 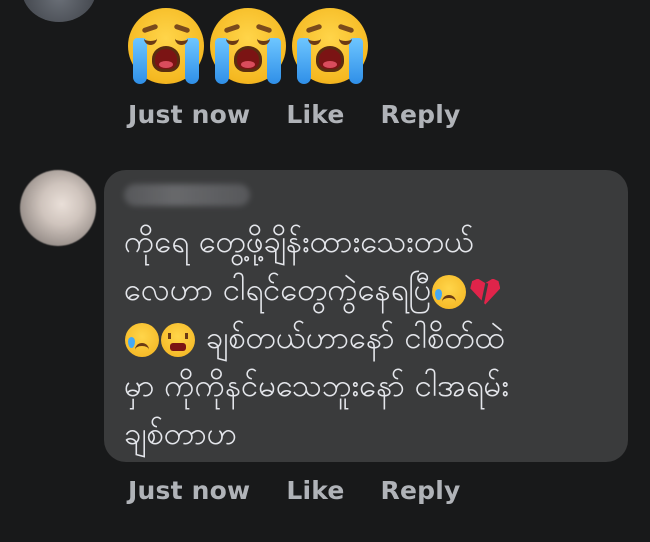 I want to click on comment-line: ကိုရေ တွေ့ဖို့ချိန်းထားသေးတယ်, so click(x=299, y=242).